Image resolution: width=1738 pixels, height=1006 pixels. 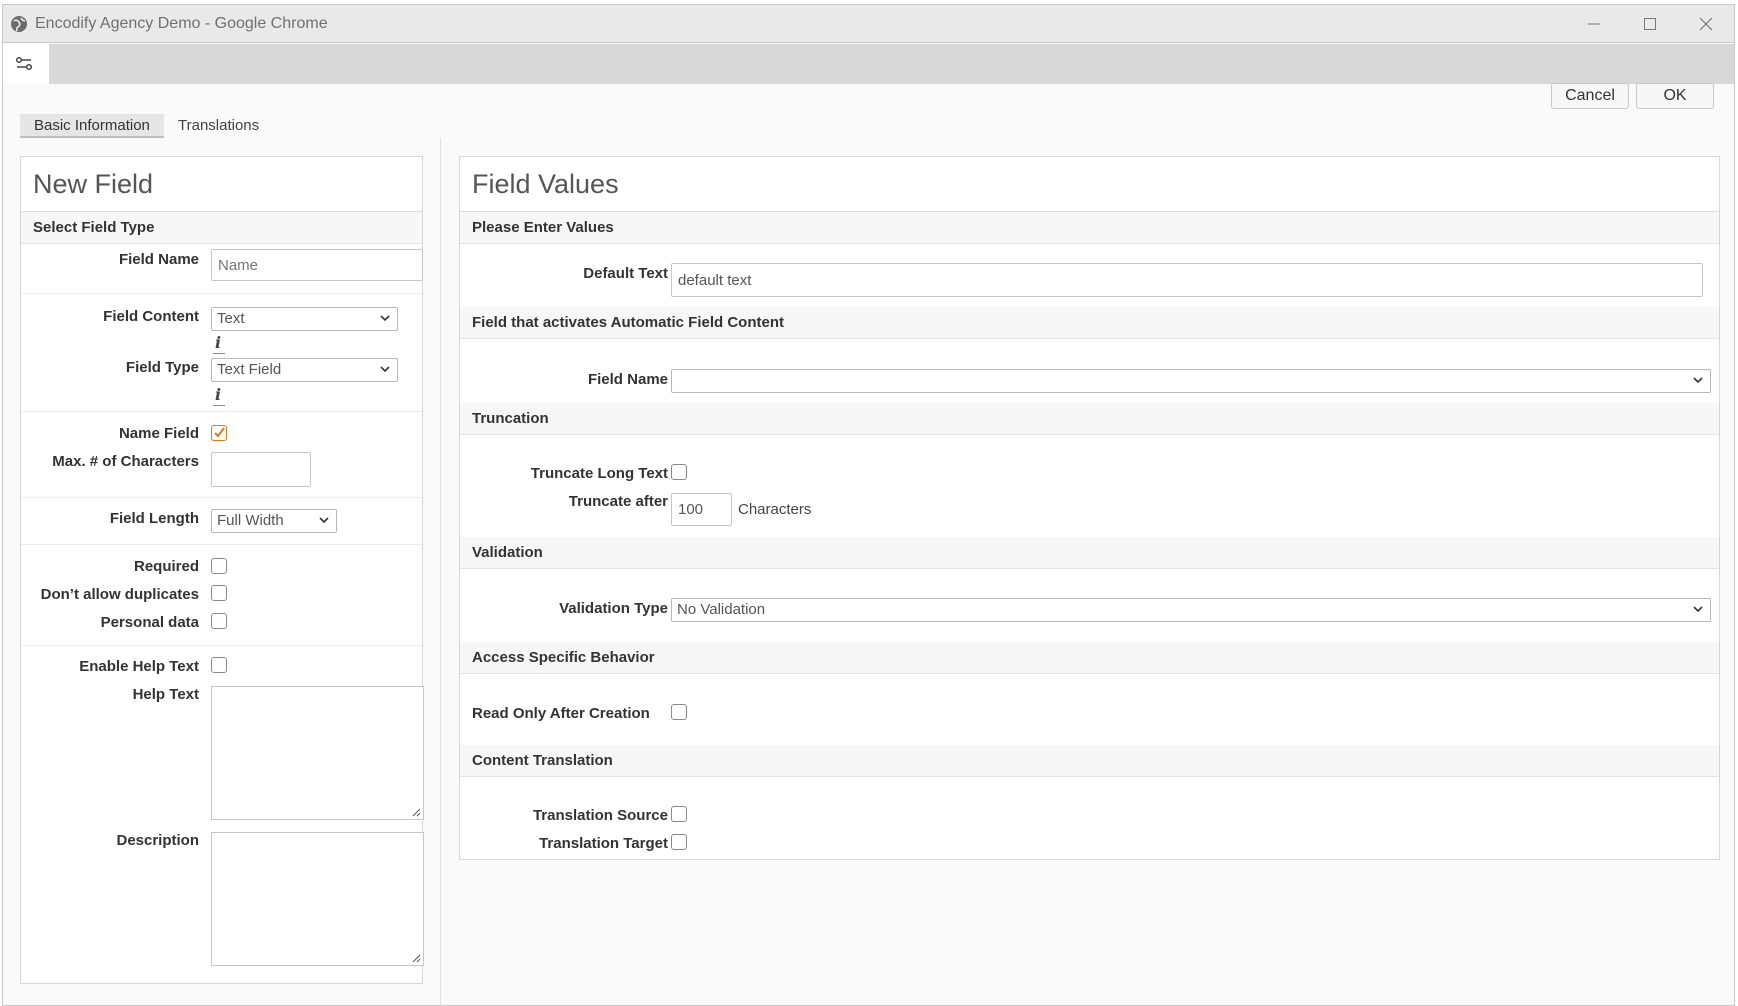 What do you see at coordinates (440, 572) in the screenshot?
I see `column-divider` at bounding box center [440, 572].